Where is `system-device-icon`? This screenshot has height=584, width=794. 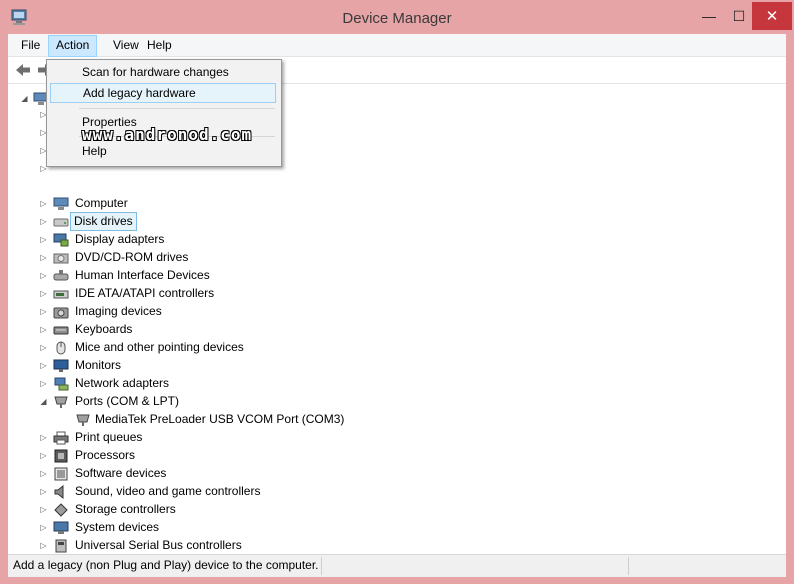 system-device-icon is located at coordinates (61, 527).